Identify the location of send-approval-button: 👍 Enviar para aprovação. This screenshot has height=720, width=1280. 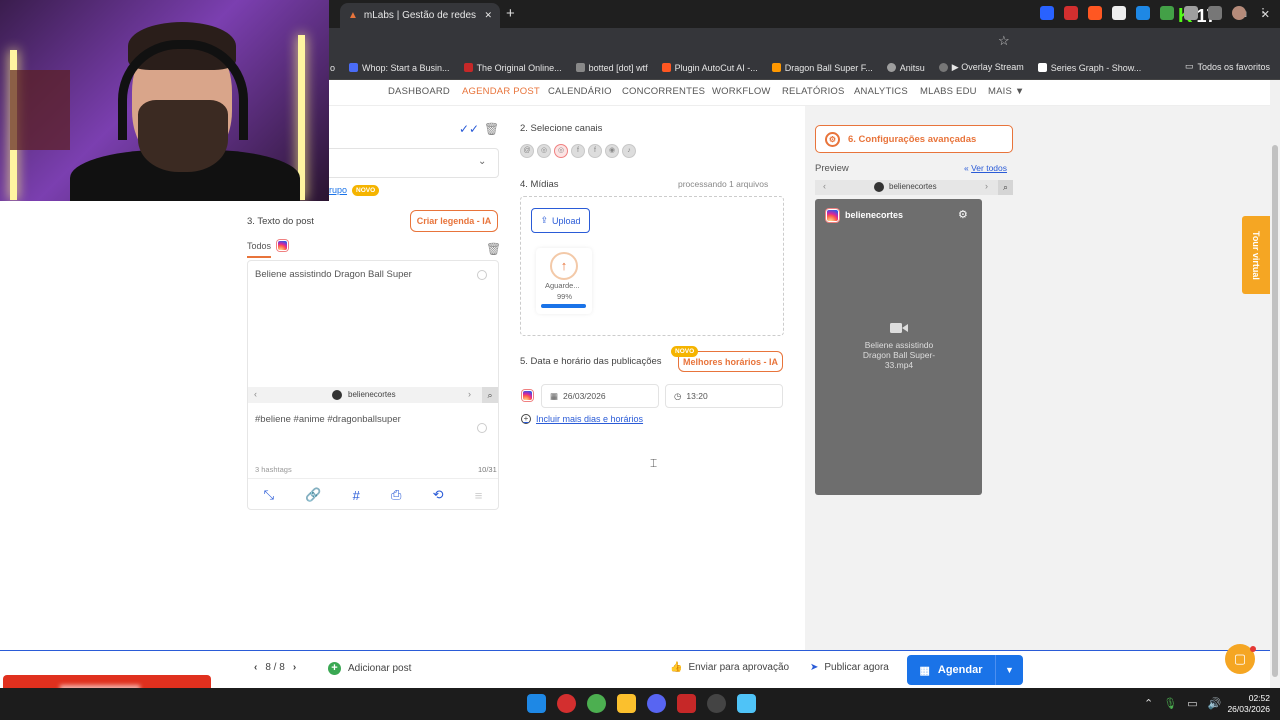
(729, 667).